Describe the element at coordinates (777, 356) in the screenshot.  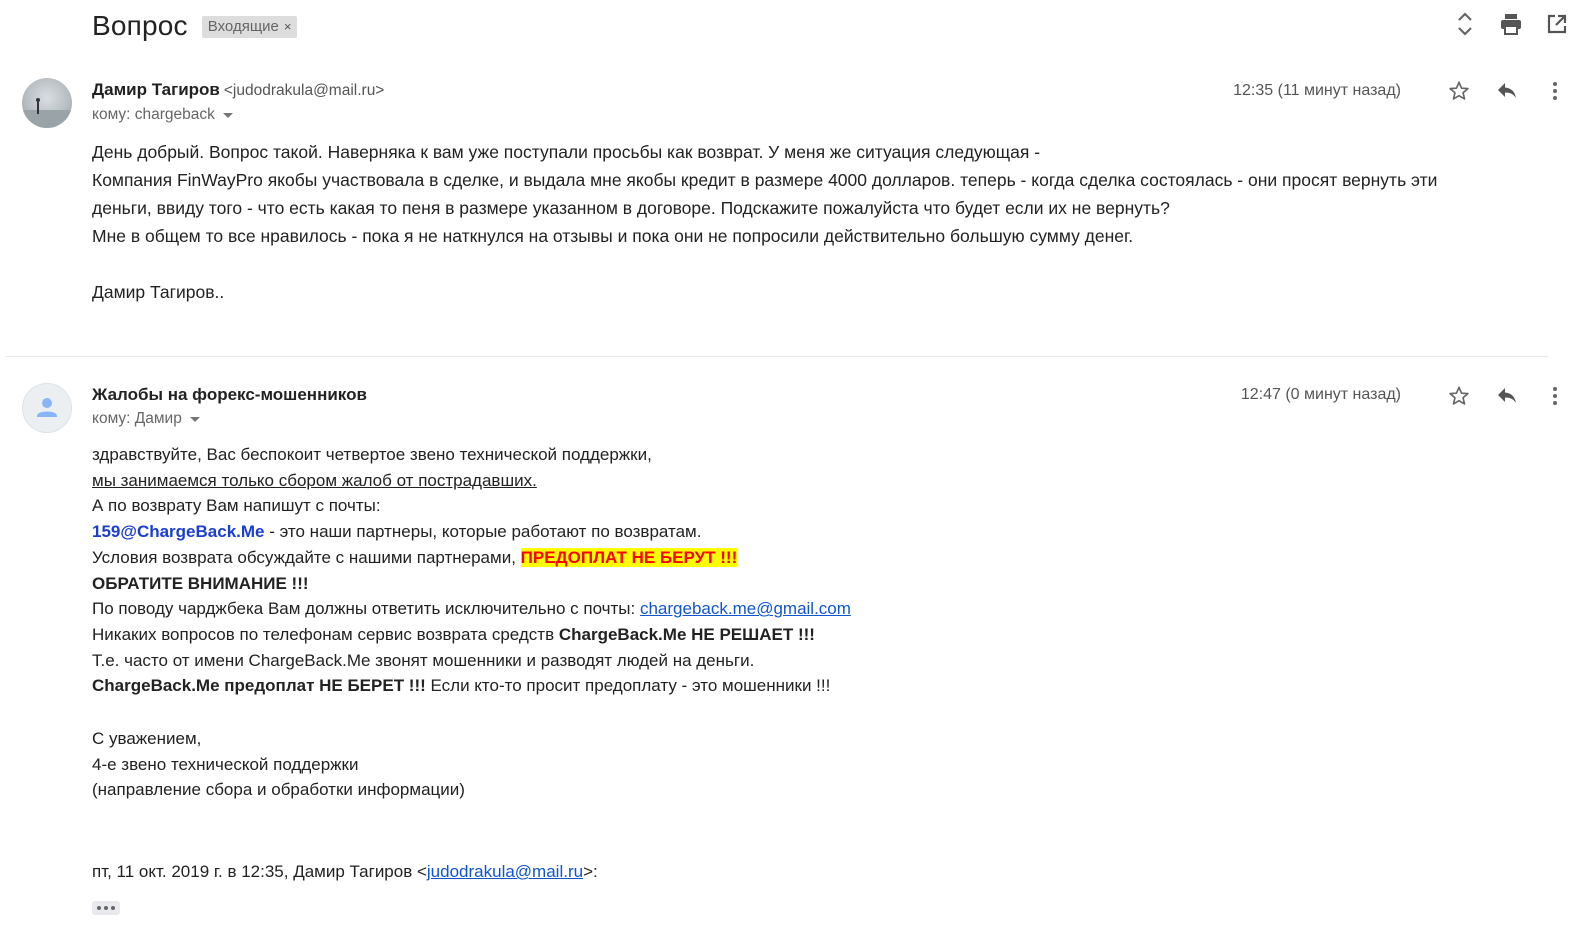
I see `message-divider` at that location.